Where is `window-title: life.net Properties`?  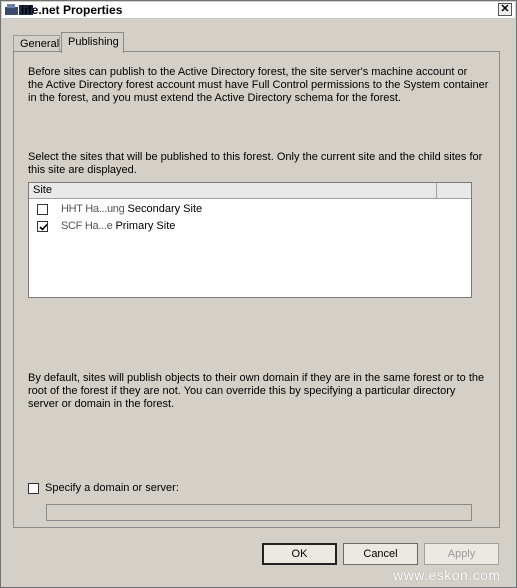 window-title: life.net Properties is located at coordinates (72, 10).